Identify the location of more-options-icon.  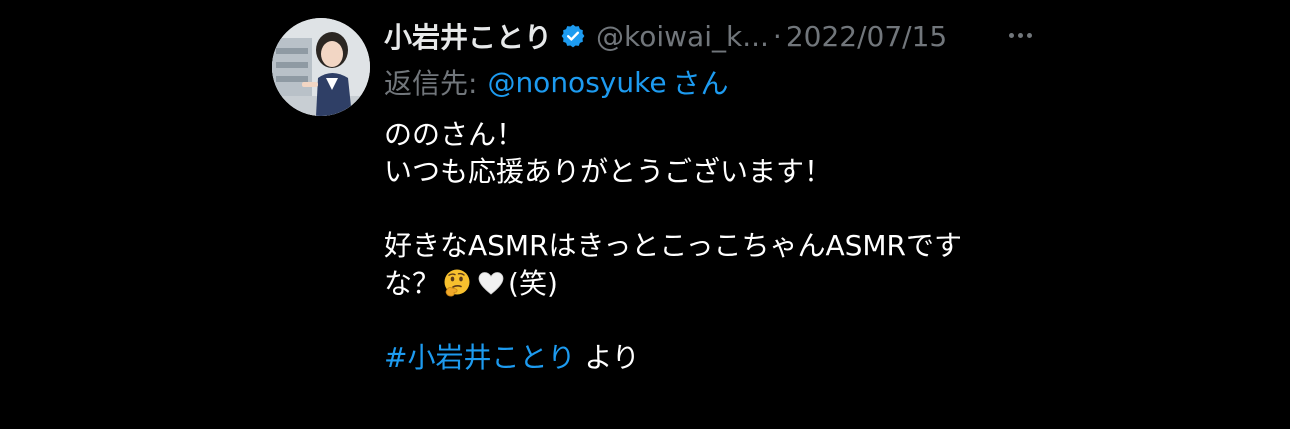
(1020, 35).